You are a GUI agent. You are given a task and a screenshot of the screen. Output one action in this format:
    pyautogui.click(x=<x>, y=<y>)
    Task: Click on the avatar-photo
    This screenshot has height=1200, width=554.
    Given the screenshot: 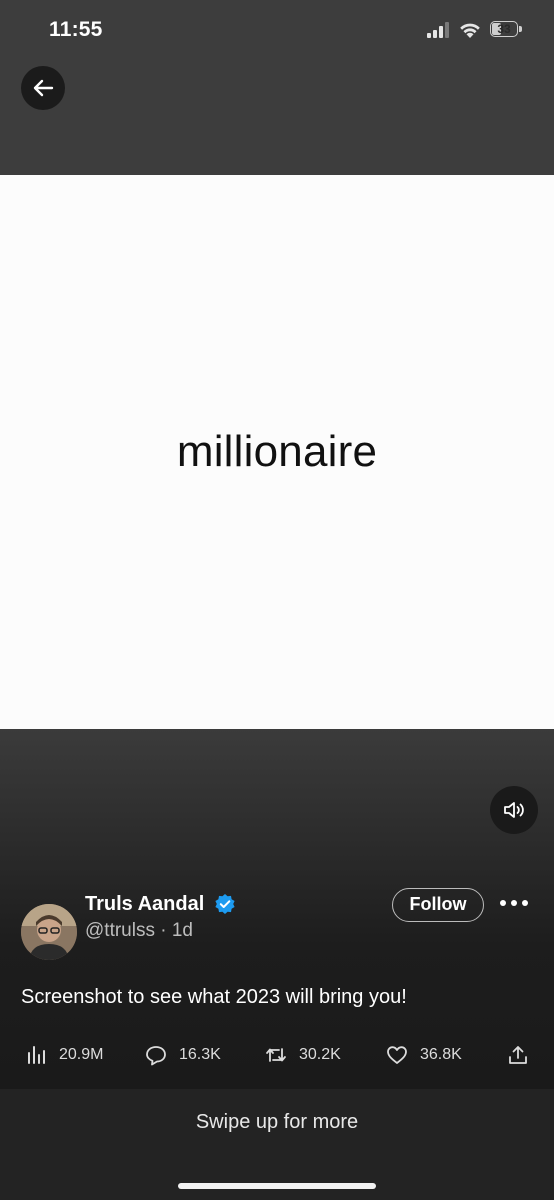 What is the action you would take?
    pyautogui.click(x=49, y=932)
    